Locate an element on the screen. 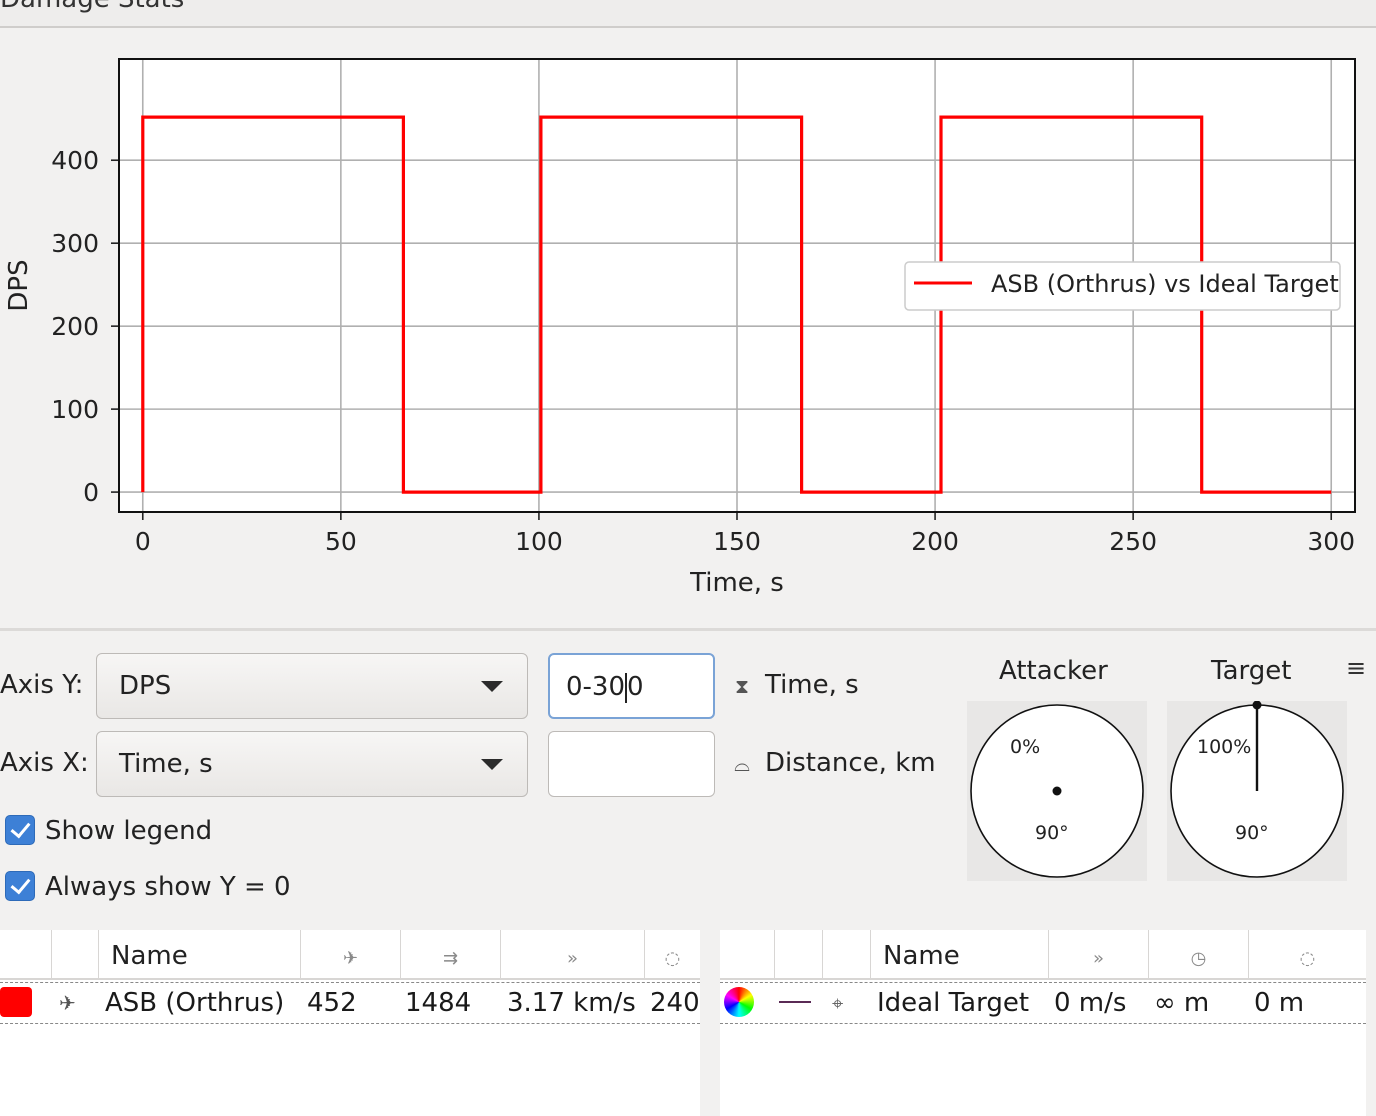 Image resolution: width=1376 pixels, height=1116 pixels. target-name: Ideal Target is located at coordinates (953, 1003).